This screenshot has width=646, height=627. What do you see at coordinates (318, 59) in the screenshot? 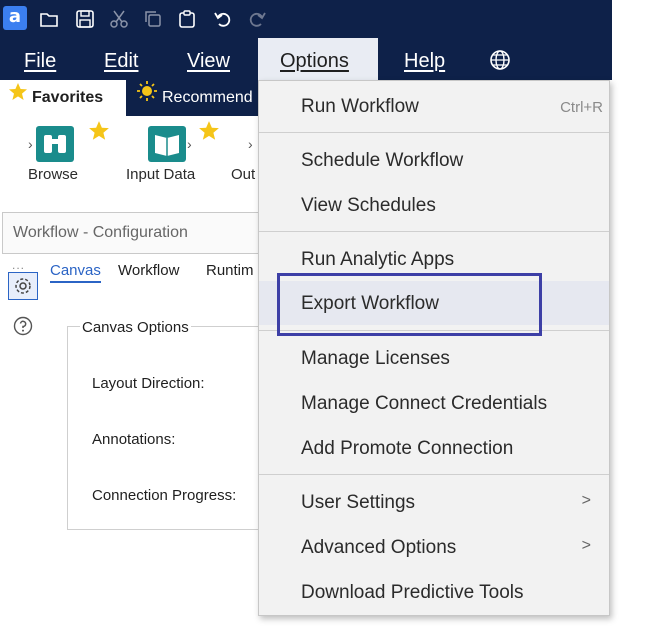
I see `menu-options: Options` at bounding box center [318, 59].